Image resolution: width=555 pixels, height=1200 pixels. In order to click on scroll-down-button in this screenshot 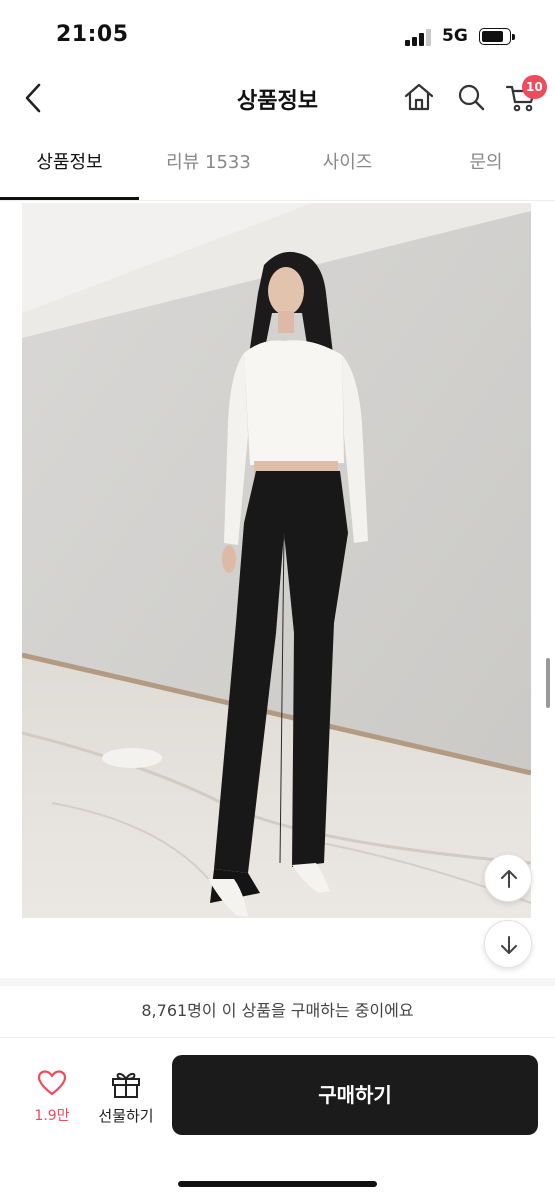, I will do `click(508, 944)`.